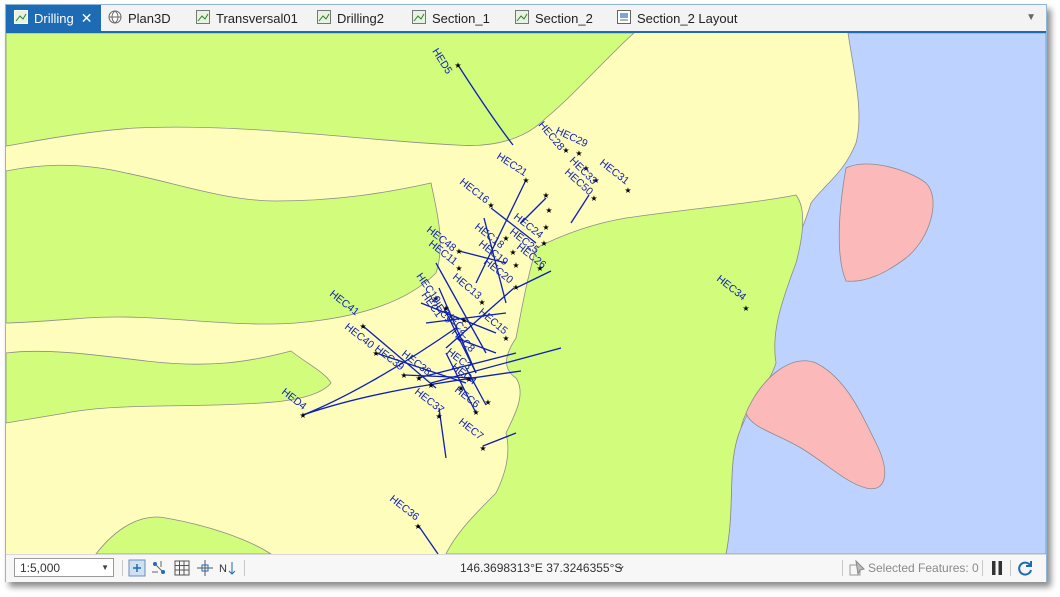  Describe the element at coordinates (541, 568) in the screenshot. I see `coordinate-readout: 146.3698313°E 37.3246355°S` at that location.